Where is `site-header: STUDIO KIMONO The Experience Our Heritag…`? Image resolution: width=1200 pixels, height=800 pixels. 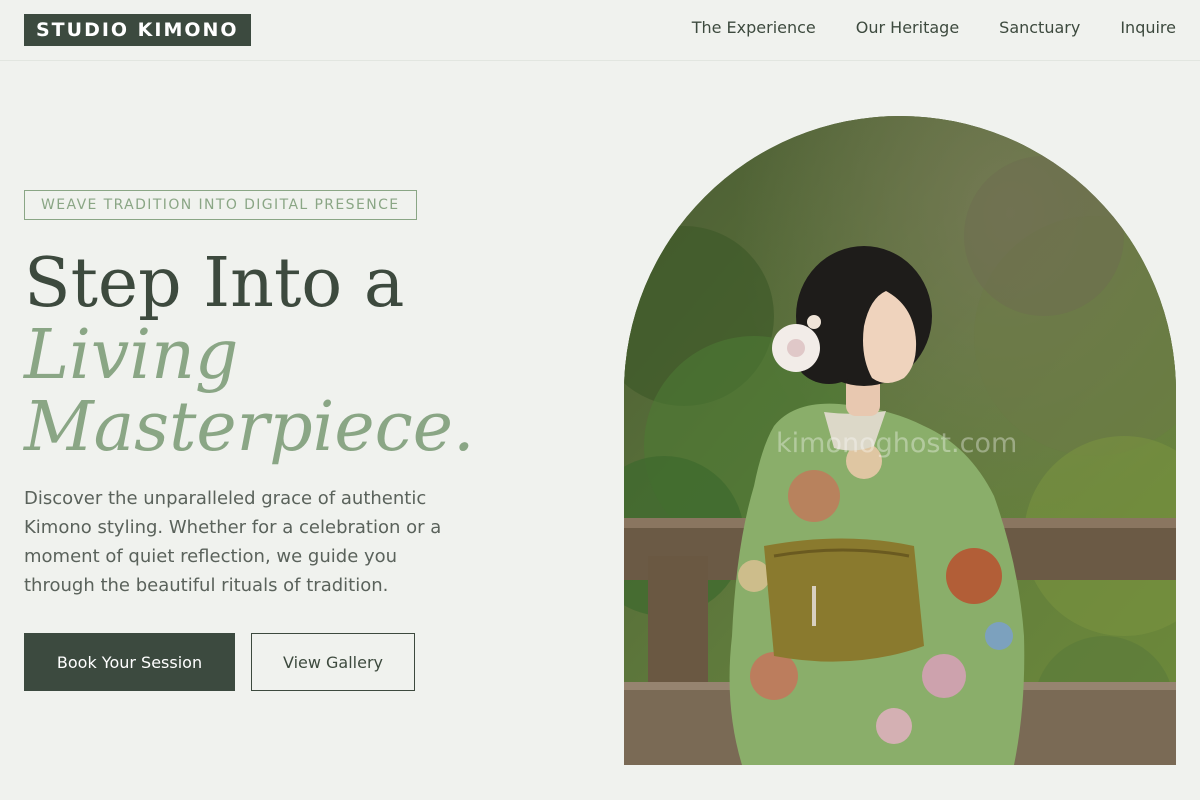 site-header: STUDIO KIMONO The Experience Our Heritag… is located at coordinates (600, 30).